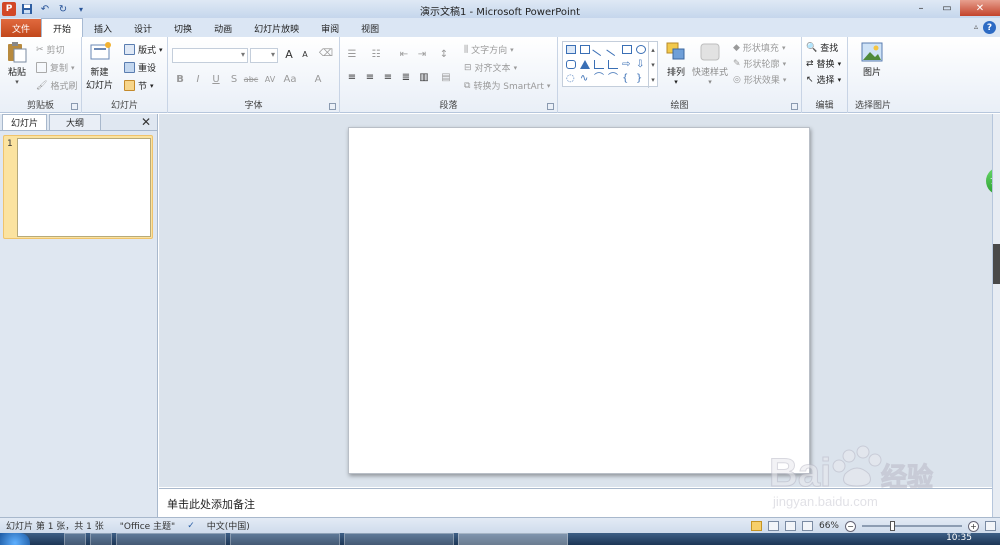  Describe the element at coordinates (613, 64) in the screenshot. I see `elbow-arrow-shape-icon` at that location.